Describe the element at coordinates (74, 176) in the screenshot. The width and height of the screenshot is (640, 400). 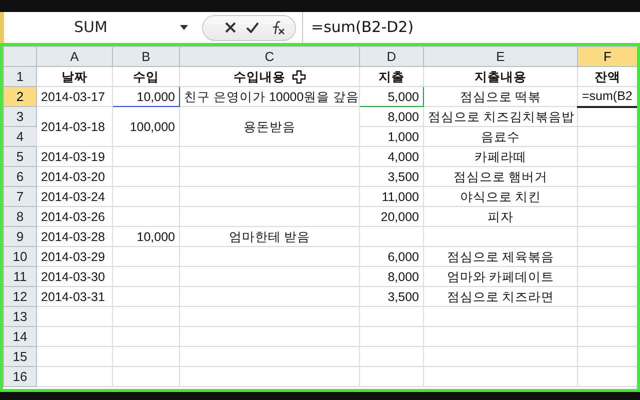
I see `table-cell: 2014-03-20` at that location.